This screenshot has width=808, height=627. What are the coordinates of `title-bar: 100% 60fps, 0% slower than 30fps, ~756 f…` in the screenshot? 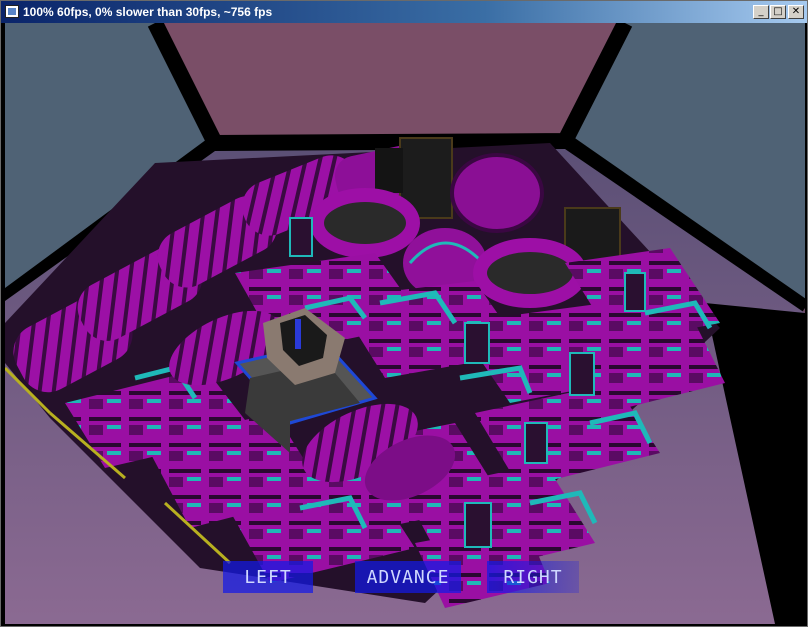 It's located at (404, 12).